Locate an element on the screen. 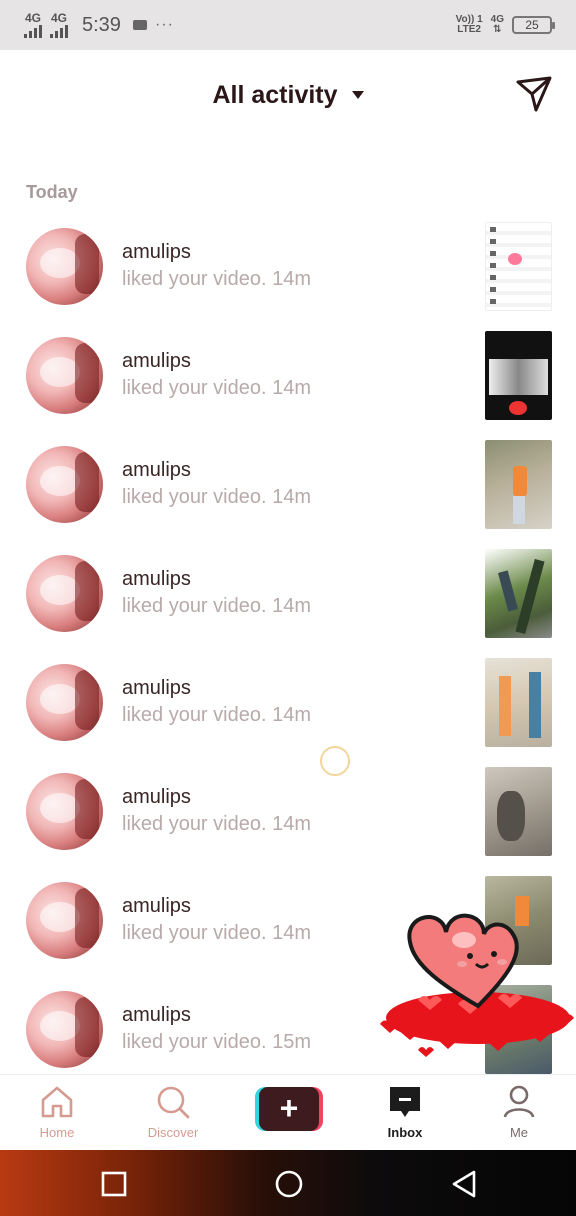 The image size is (576, 1216). signal-1-label: 4G is located at coordinates (32, 18).